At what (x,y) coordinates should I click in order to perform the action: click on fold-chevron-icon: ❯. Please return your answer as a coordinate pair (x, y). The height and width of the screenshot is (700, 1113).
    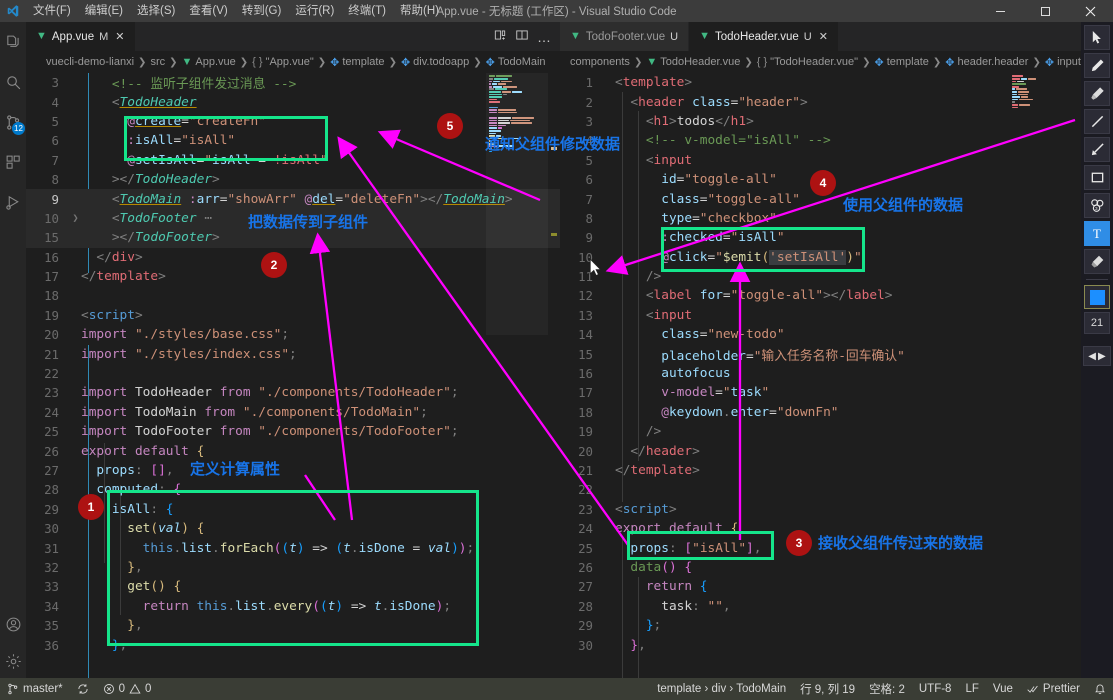
    Looking at the image, I should click on (75, 218).